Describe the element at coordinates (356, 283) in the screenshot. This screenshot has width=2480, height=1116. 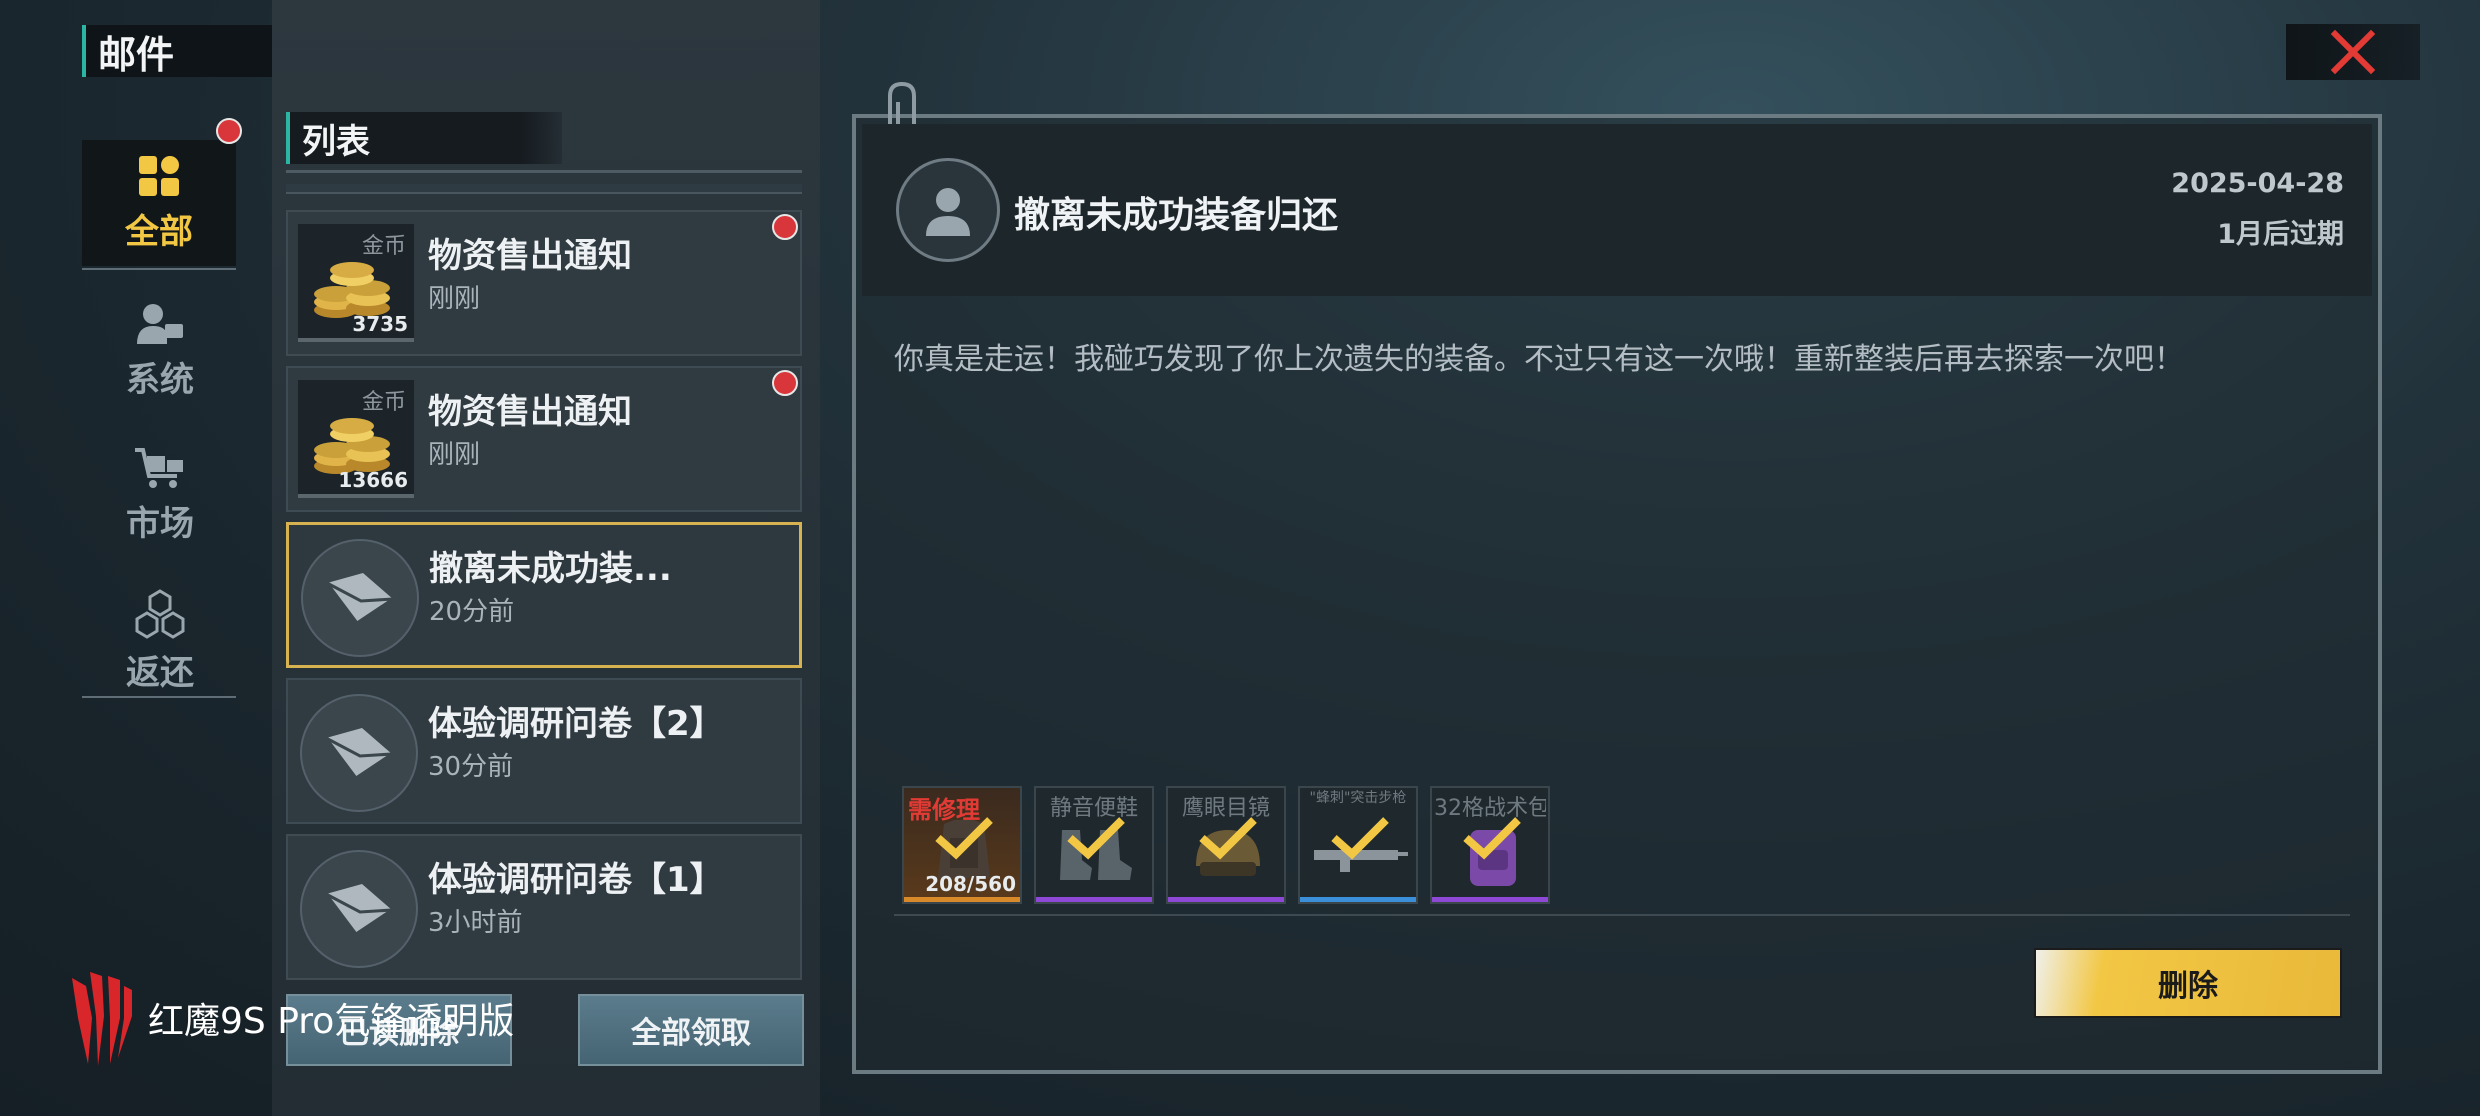
I see `coin-thumbnail: 金币 3735` at that location.